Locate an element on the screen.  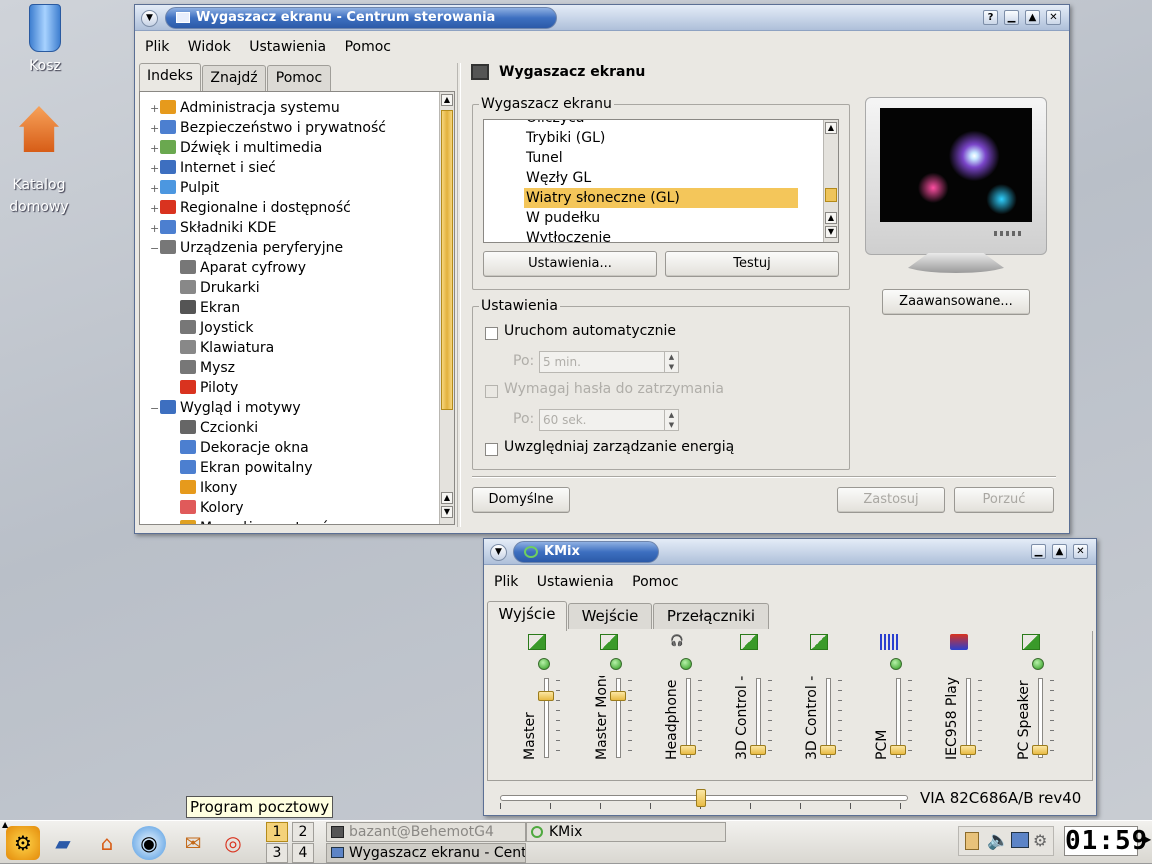
tree-item: Czcionki is located at coordinates (219, 428).